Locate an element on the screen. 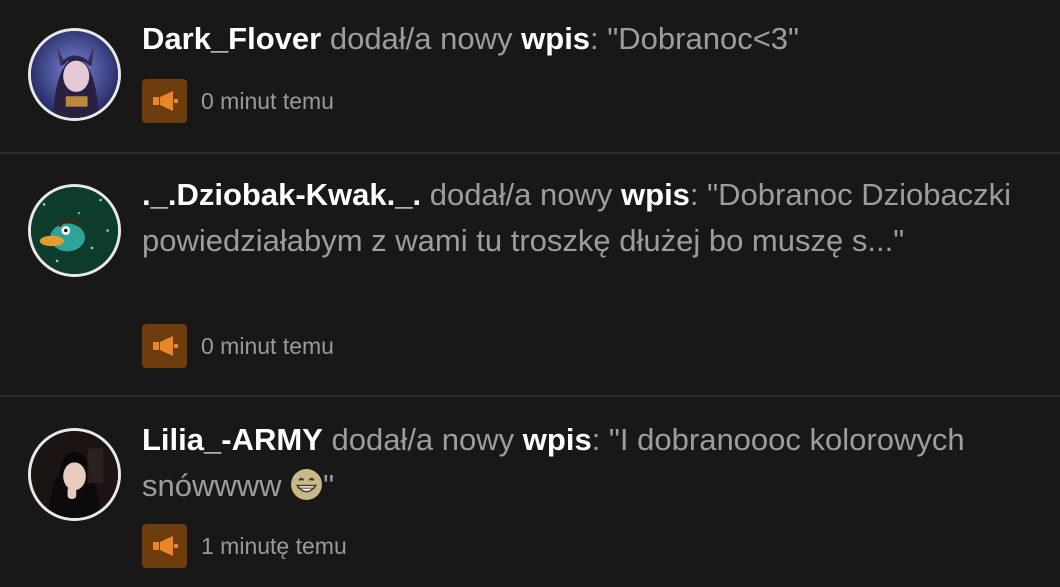 The image size is (1060, 587). avatar-dark-flover-icon is located at coordinates (74, 74).